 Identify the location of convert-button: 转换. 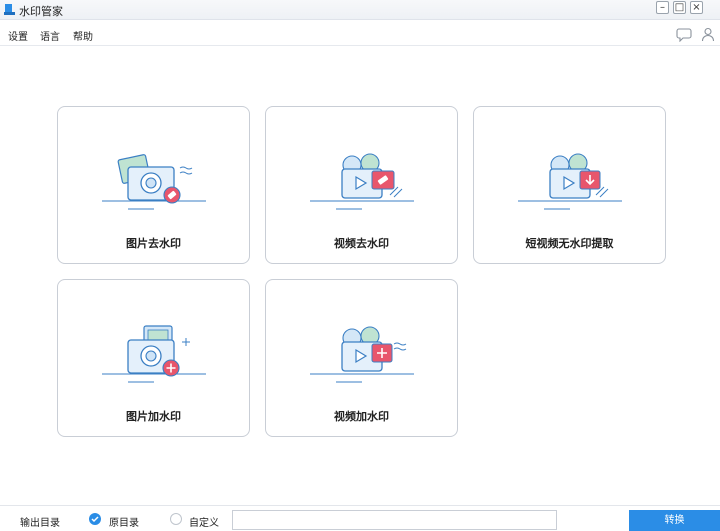
(674, 520).